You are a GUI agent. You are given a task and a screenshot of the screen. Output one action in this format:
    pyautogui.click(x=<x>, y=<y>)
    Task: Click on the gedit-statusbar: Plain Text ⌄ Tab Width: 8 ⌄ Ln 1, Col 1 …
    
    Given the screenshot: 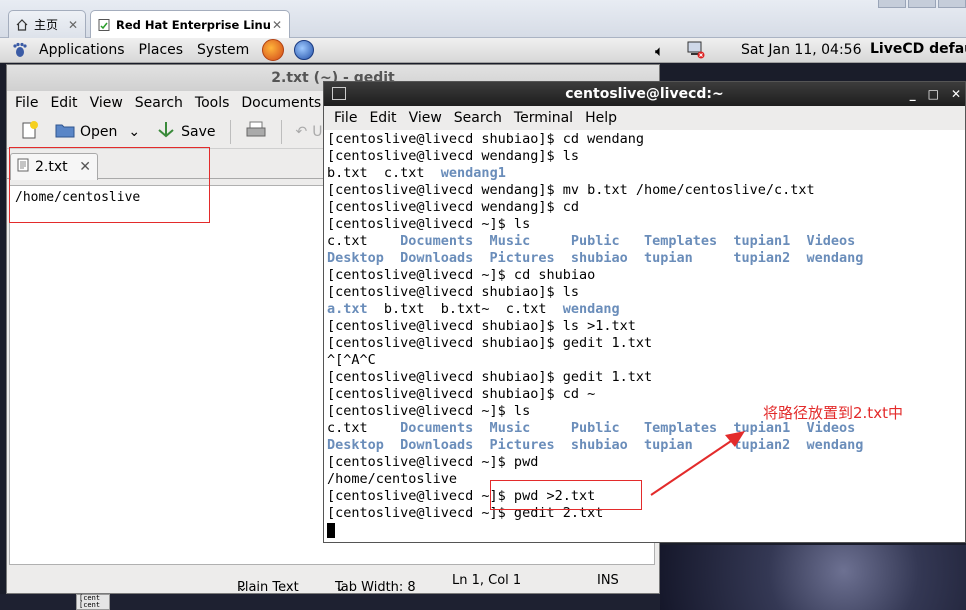 What is the action you would take?
    pyautogui.click(x=333, y=581)
    